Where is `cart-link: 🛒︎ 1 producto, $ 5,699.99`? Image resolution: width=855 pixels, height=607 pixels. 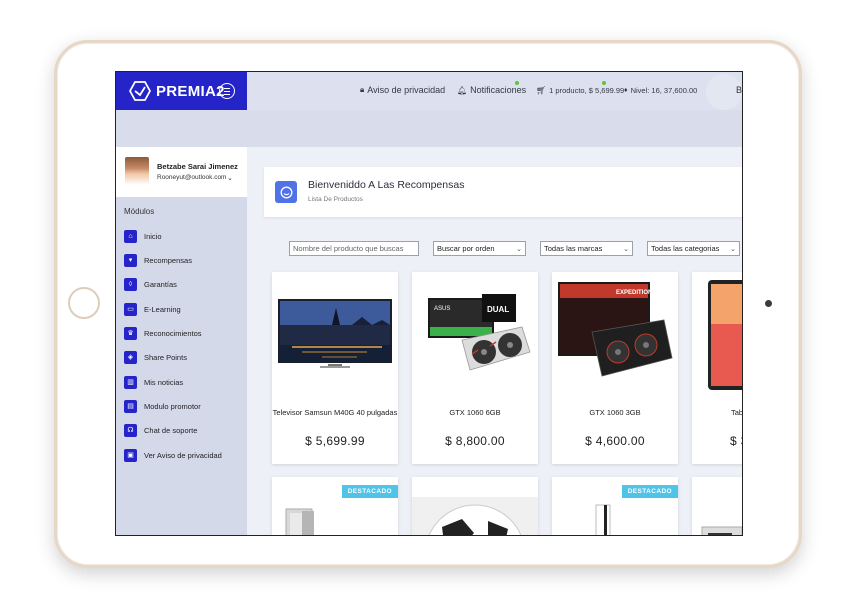
cart-link: 🛒︎ 1 producto, $ 5,699.99 is located at coordinates (580, 90).